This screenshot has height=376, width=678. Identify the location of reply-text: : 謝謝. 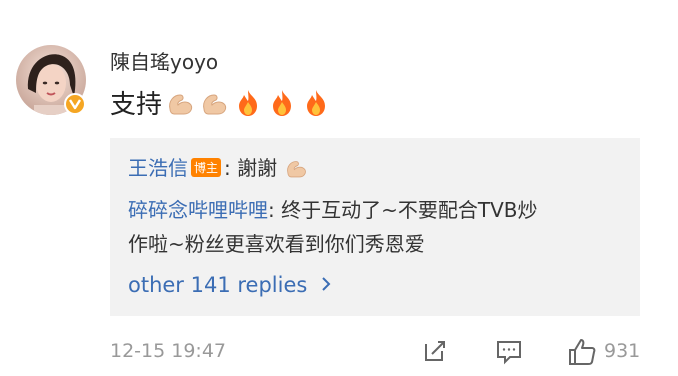
(251, 168).